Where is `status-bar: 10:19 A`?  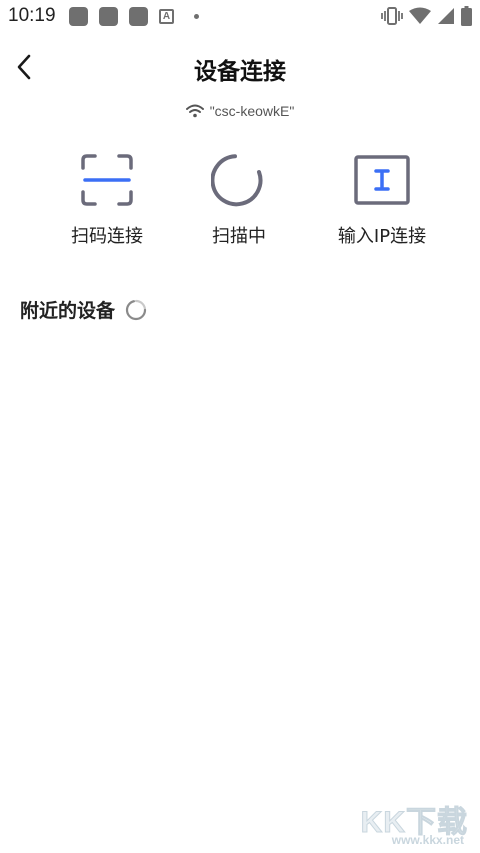 status-bar: 10:19 A is located at coordinates (240, 16).